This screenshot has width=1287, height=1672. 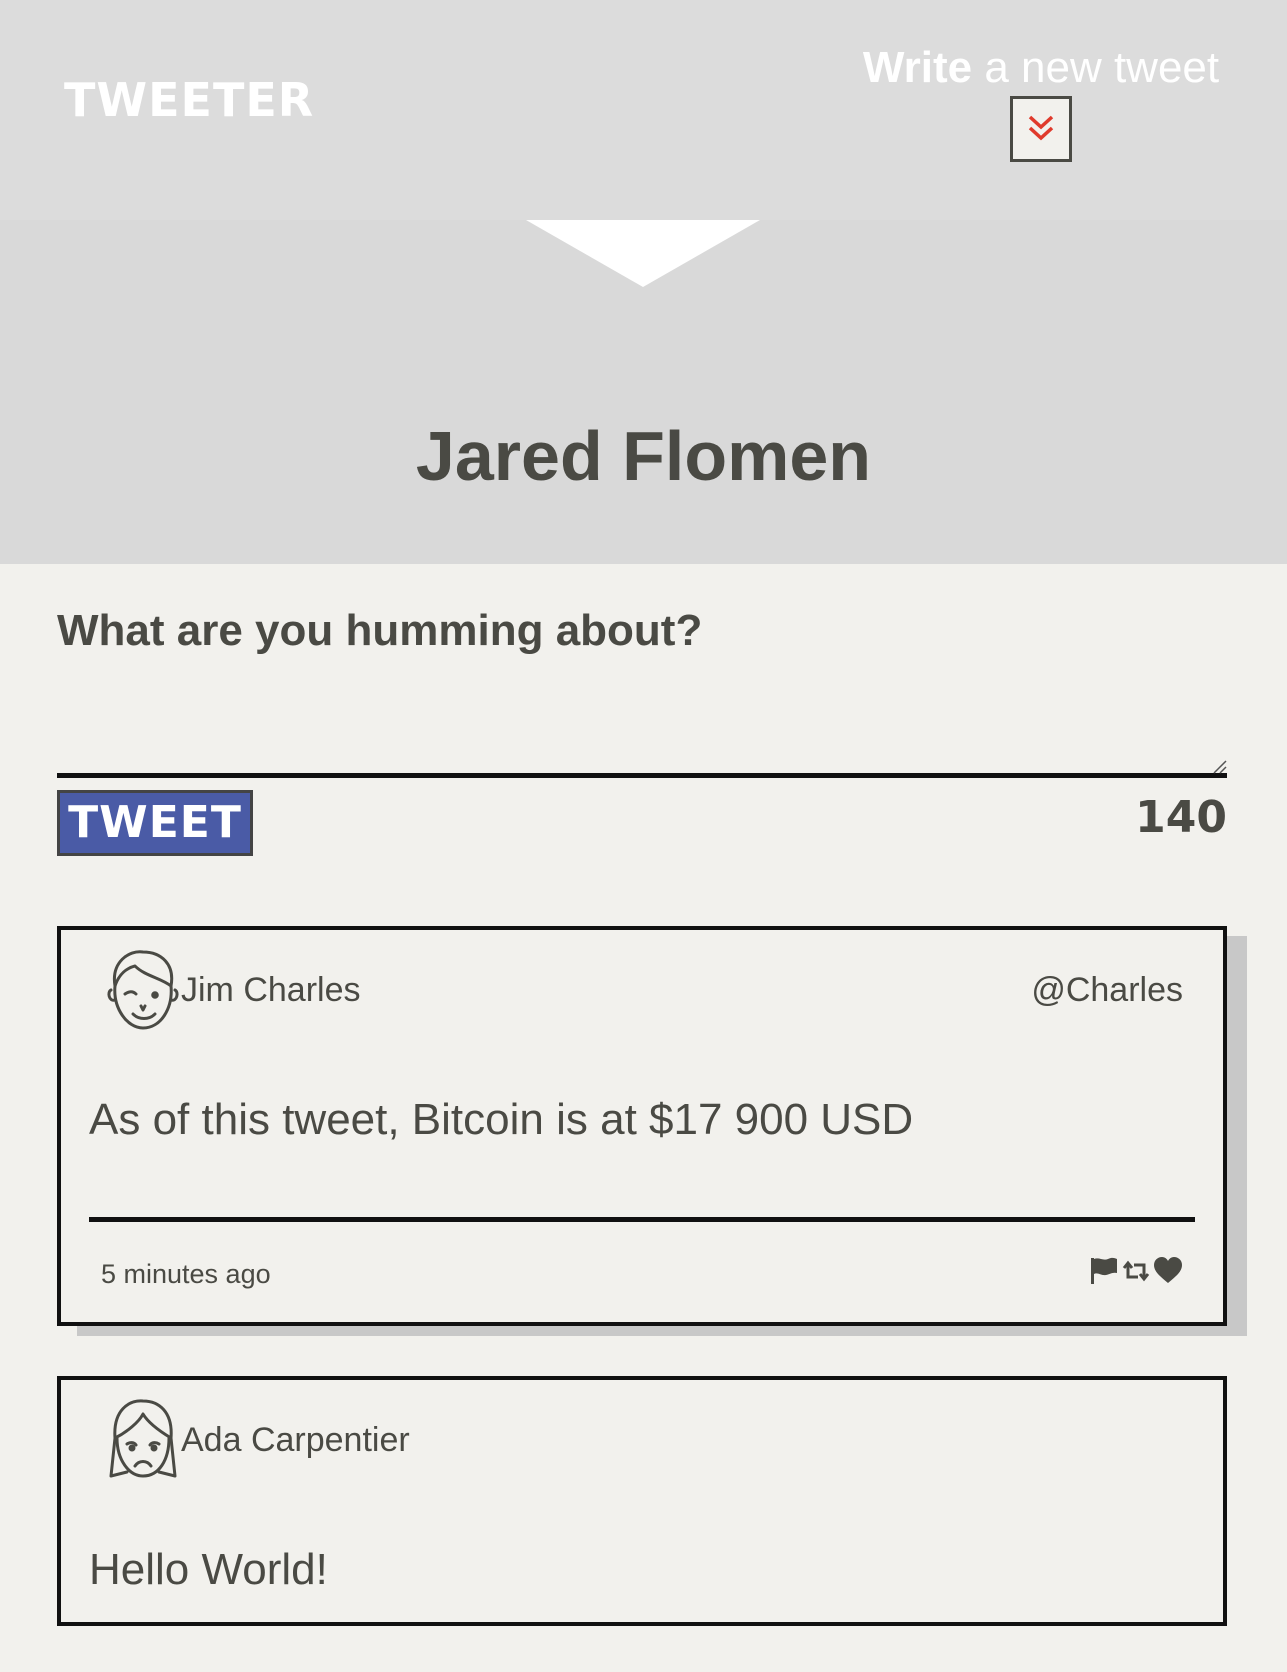 What do you see at coordinates (1107, 990) in the screenshot?
I see `tweet-user-handle: @Charles` at bounding box center [1107, 990].